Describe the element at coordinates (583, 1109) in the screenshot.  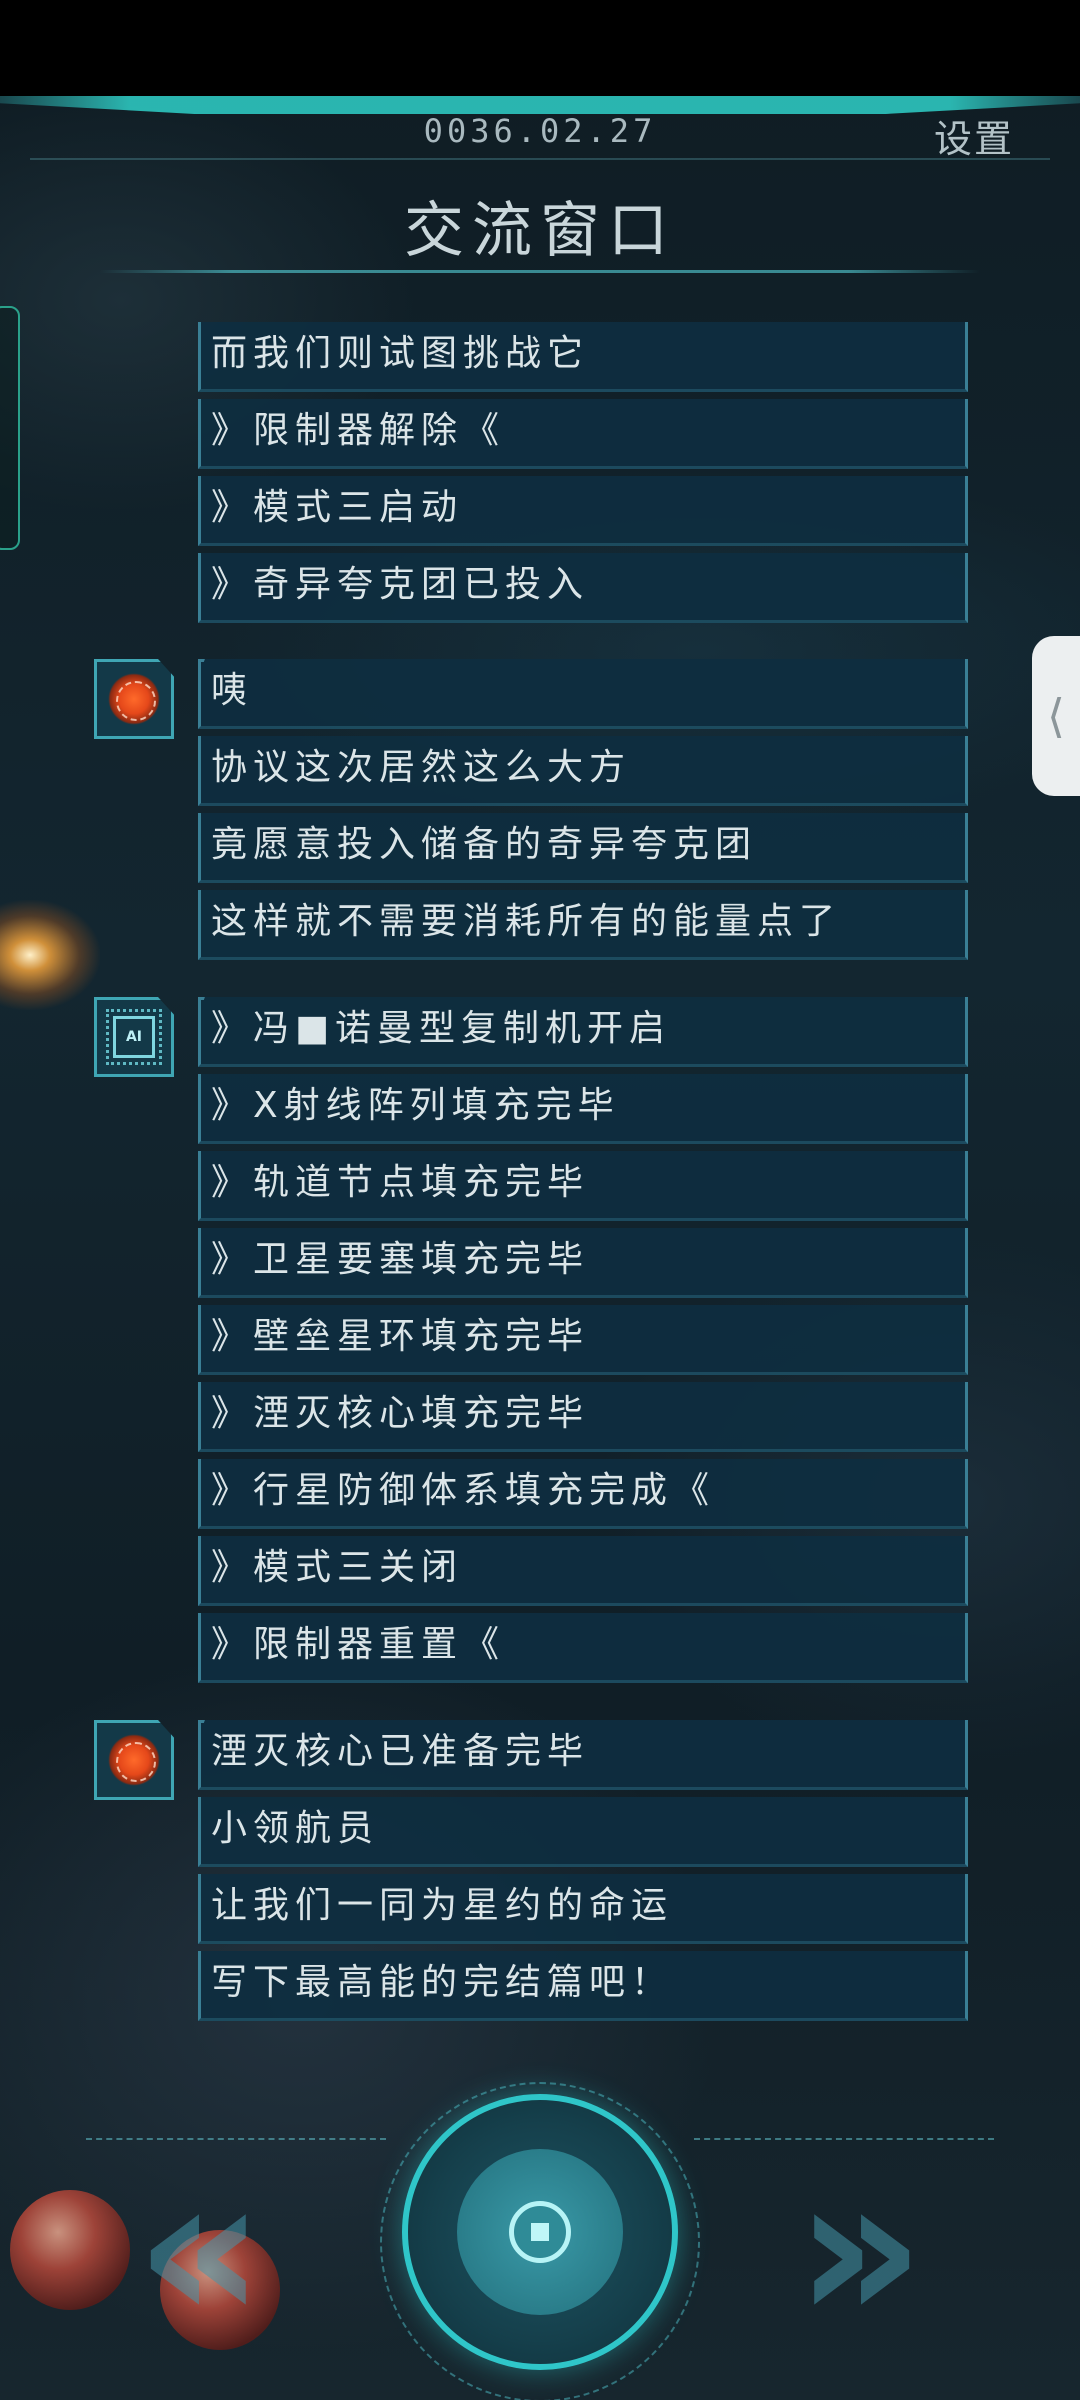
I see `chat-message-line: 》X射线阵列填充完毕` at that location.